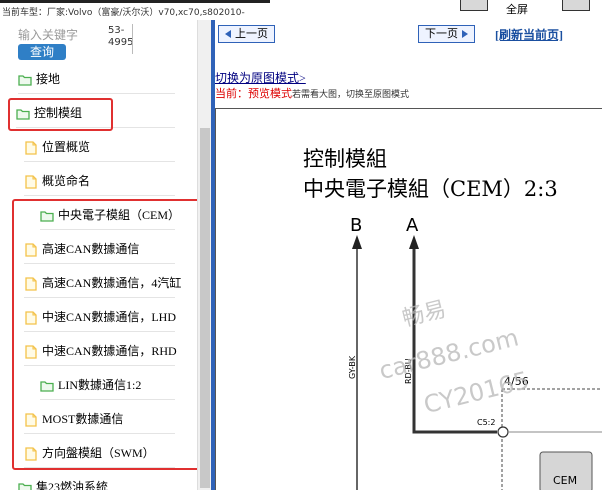 The height and width of the screenshot is (490, 602). Describe the element at coordinates (66, 147) in the screenshot. I see `tree-item-label: 位置概览` at that location.